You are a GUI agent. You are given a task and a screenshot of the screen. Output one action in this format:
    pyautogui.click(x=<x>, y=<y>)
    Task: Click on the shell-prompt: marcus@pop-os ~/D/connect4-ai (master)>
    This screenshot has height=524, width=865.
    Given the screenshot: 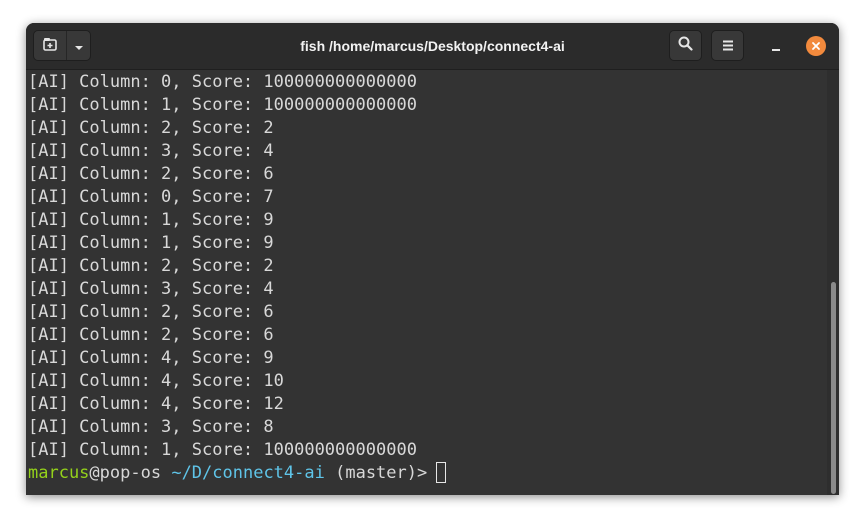 What is the action you would take?
    pyautogui.click(x=237, y=473)
    